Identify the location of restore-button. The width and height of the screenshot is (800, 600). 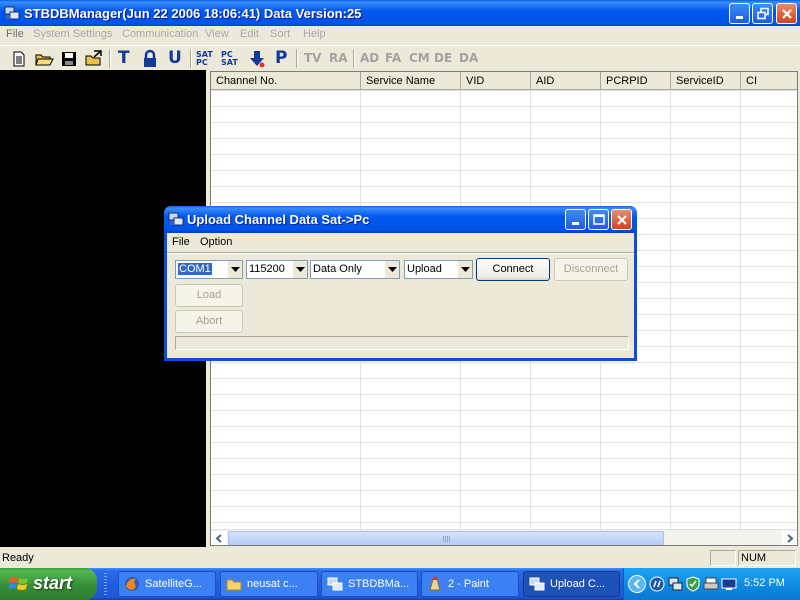
(762, 13).